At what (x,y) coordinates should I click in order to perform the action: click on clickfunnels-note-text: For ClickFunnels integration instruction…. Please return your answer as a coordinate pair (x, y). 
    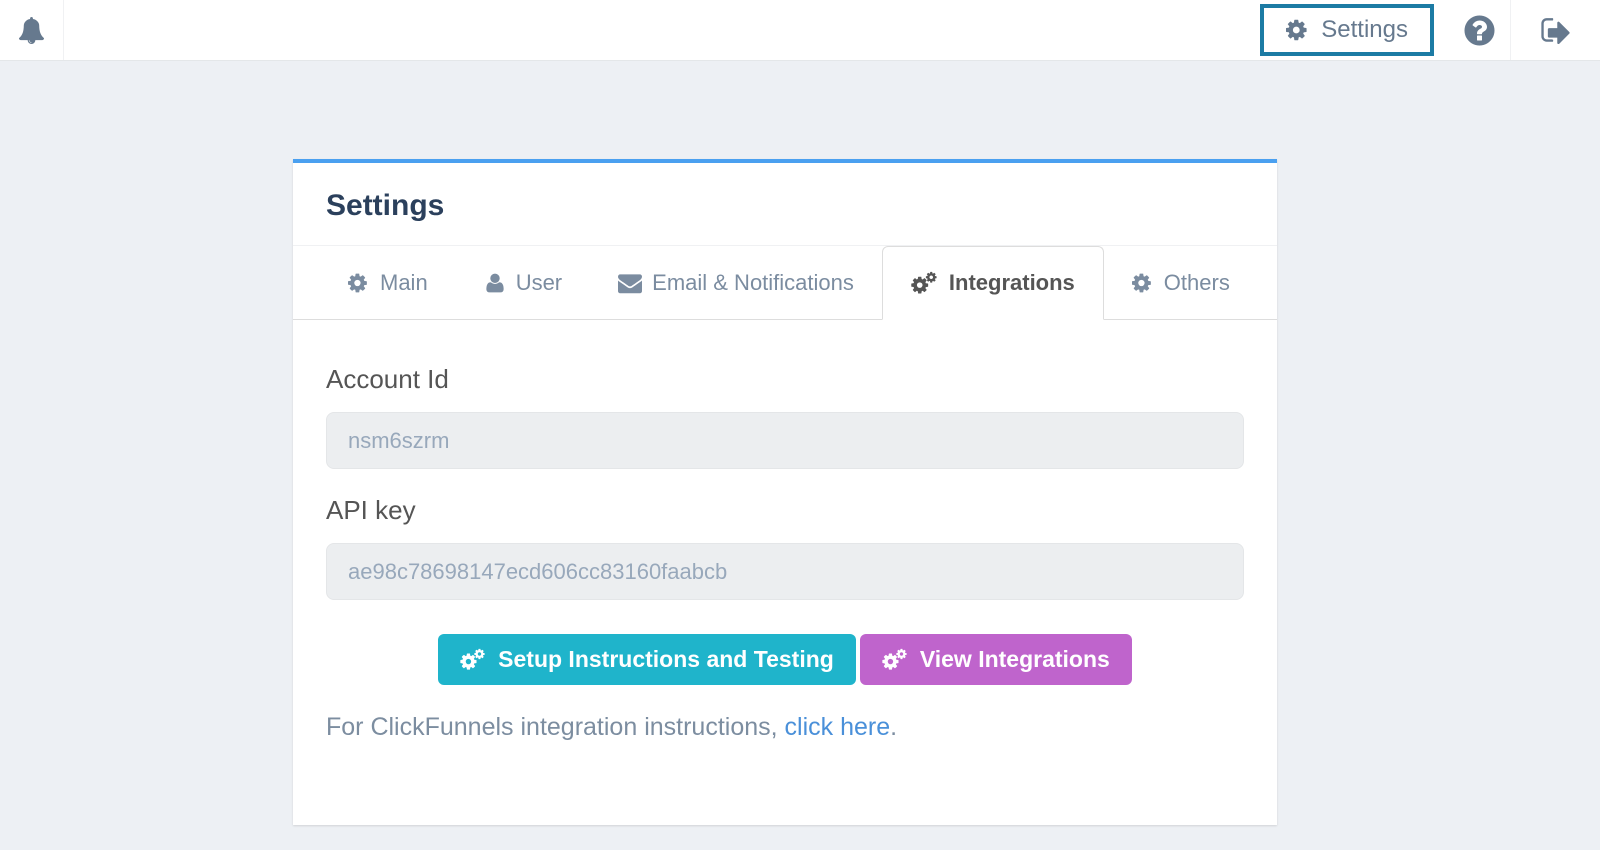
    Looking at the image, I should click on (555, 727).